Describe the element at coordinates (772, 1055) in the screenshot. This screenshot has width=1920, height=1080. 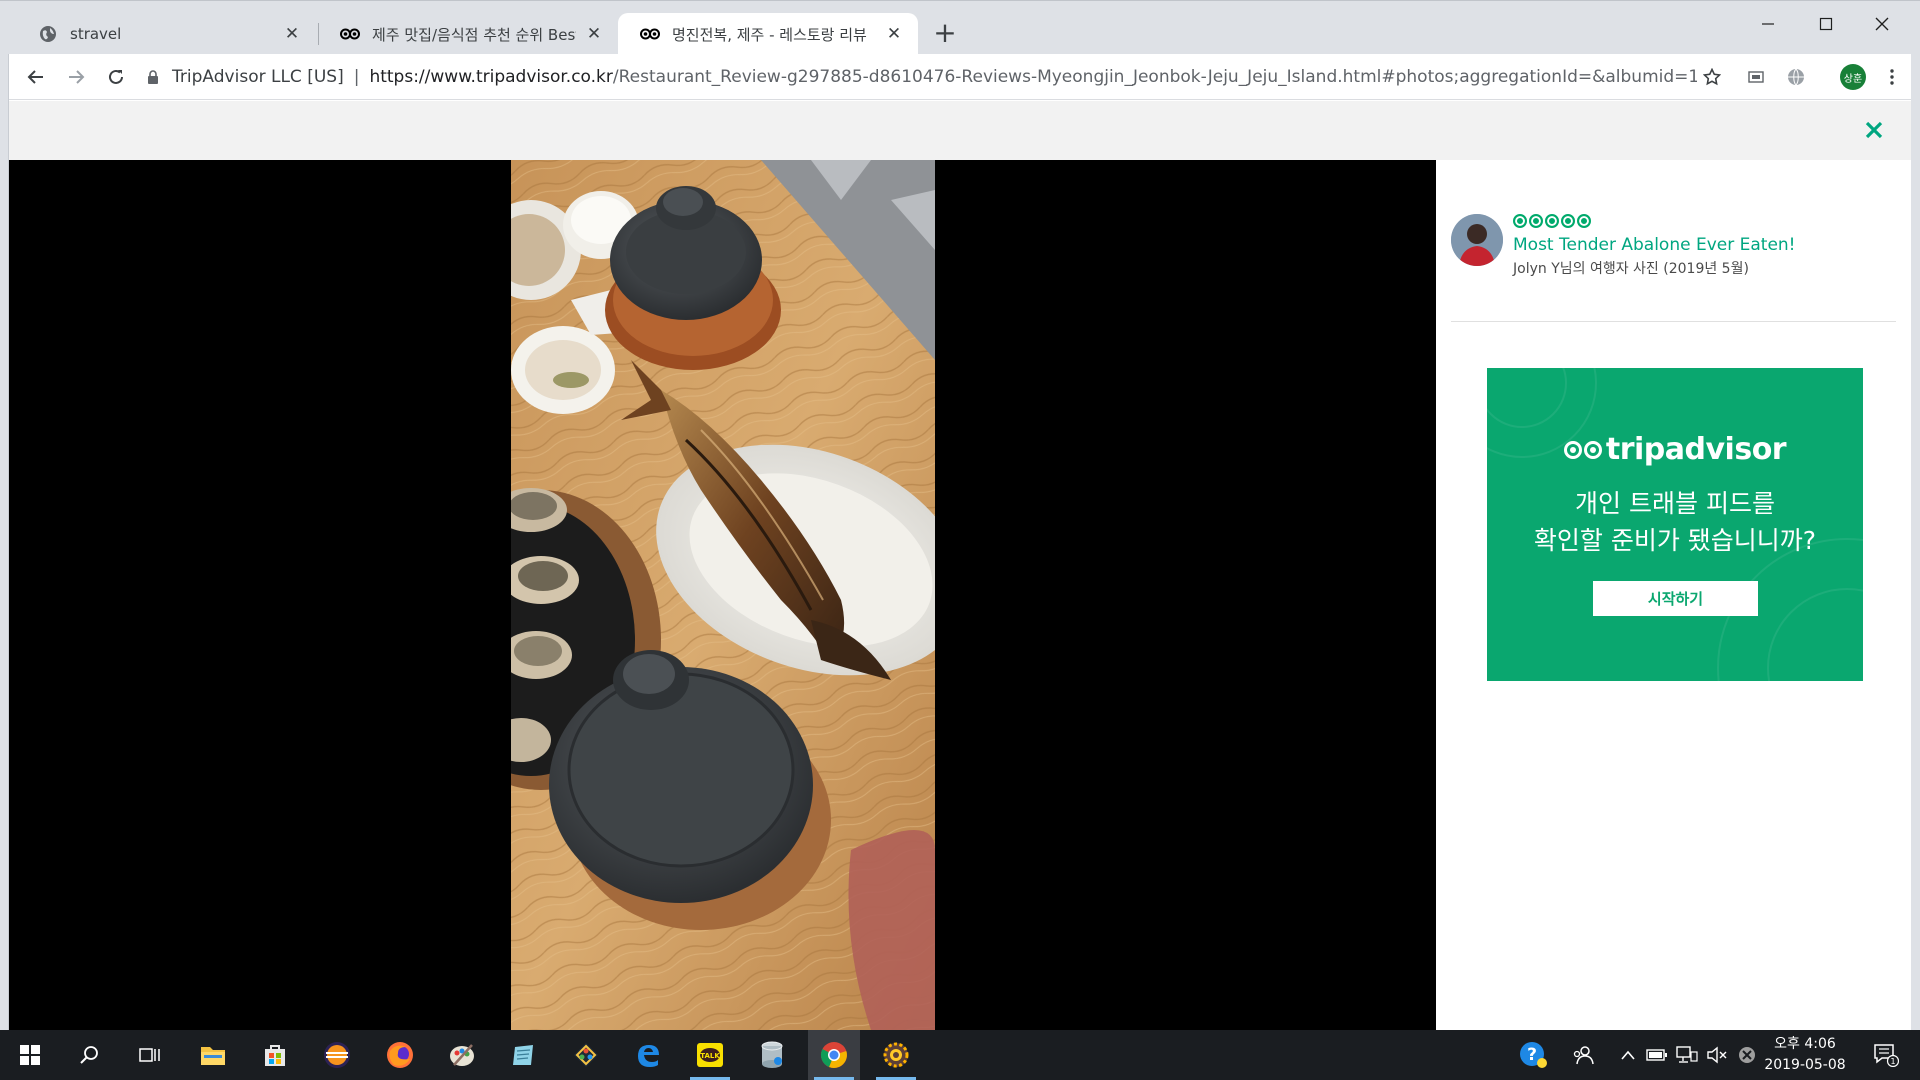
I see `database-app-icon` at that location.